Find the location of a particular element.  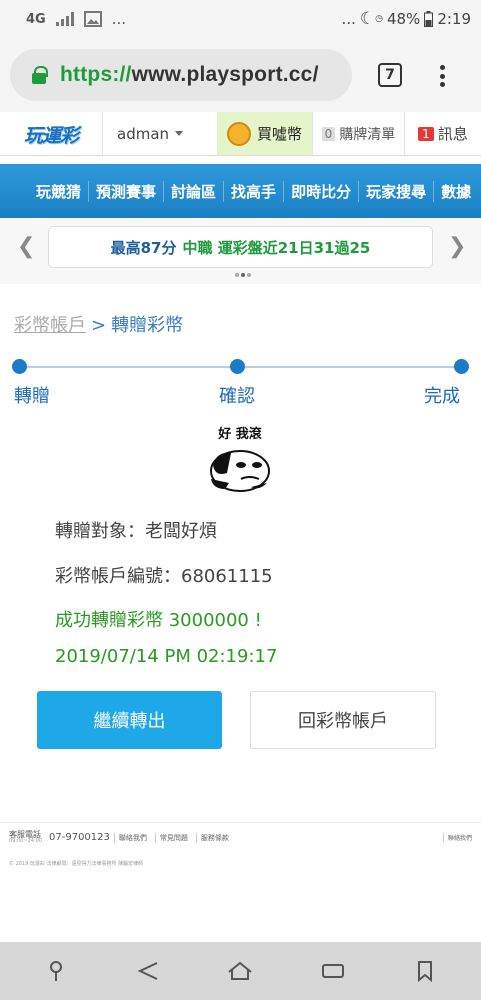

chevron-left-icon: ❮ is located at coordinates (27, 247).